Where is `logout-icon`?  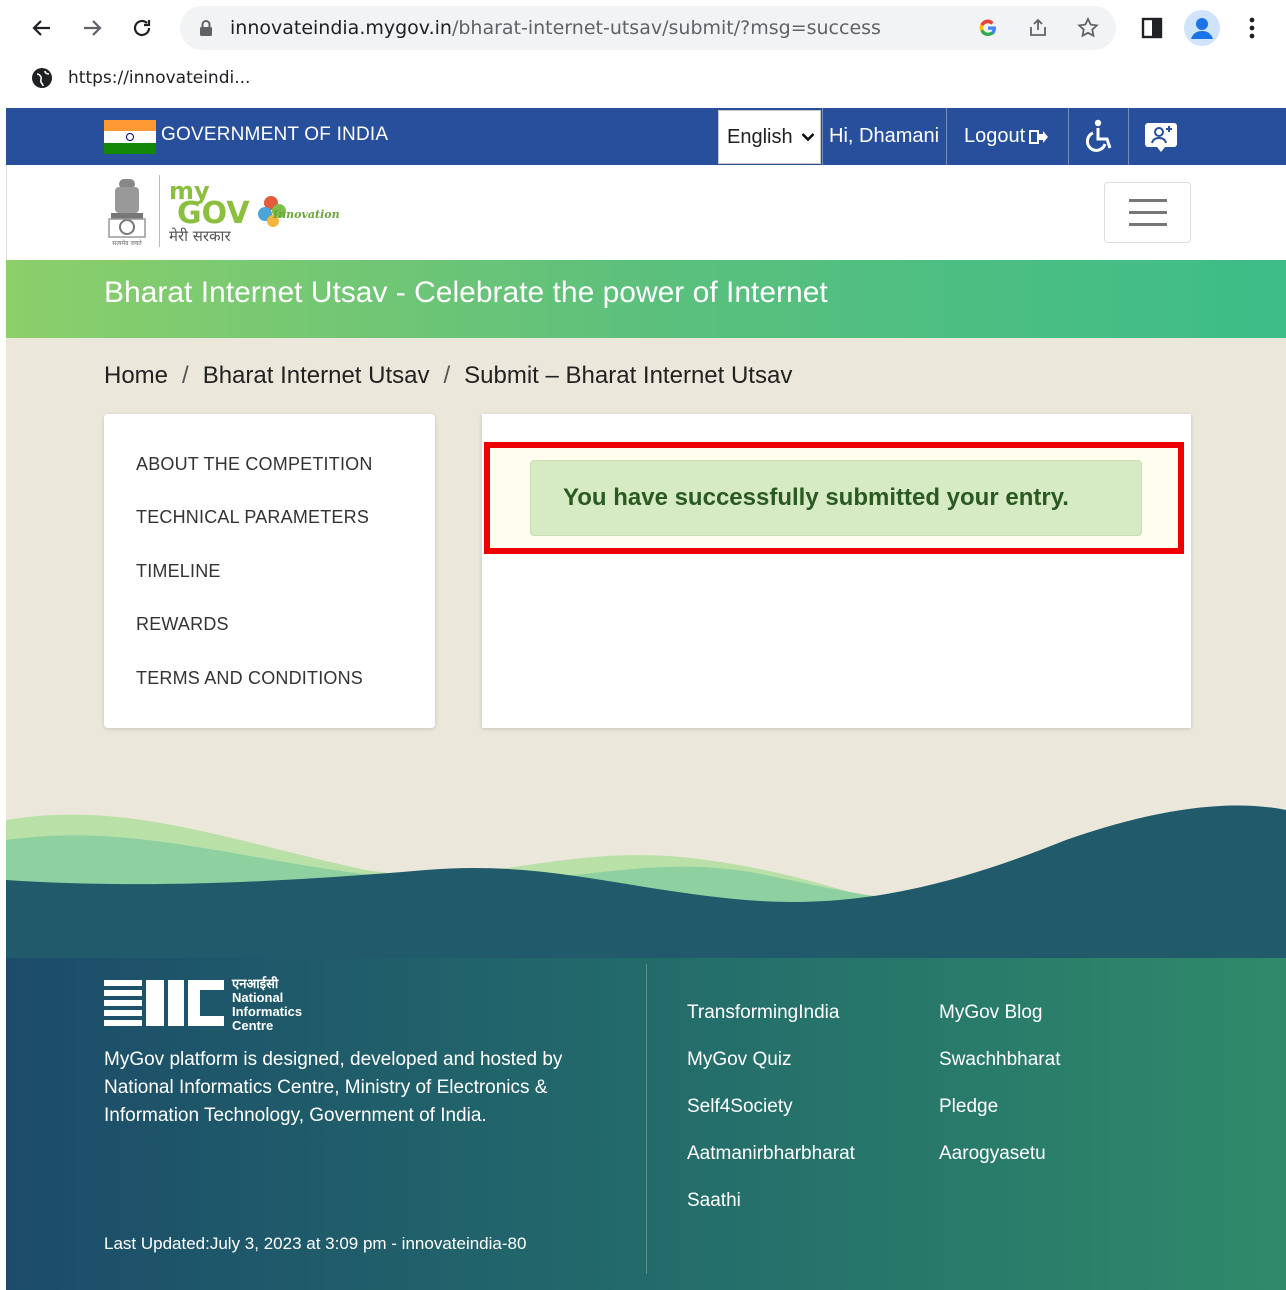 logout-icon is located at coordinates (1039, 136).